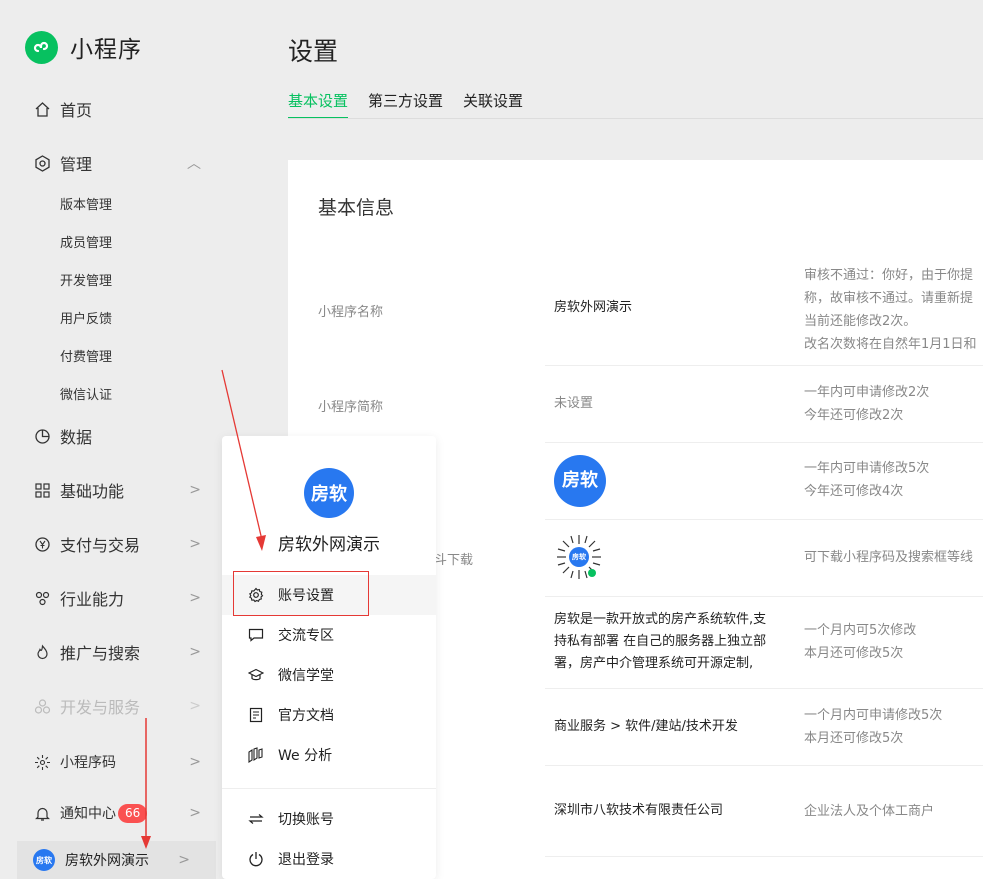  What do you see at coordinates (86, 241) in the screenshot?
I see `sub-members: 成员管理` at bounding box center [86, 241].